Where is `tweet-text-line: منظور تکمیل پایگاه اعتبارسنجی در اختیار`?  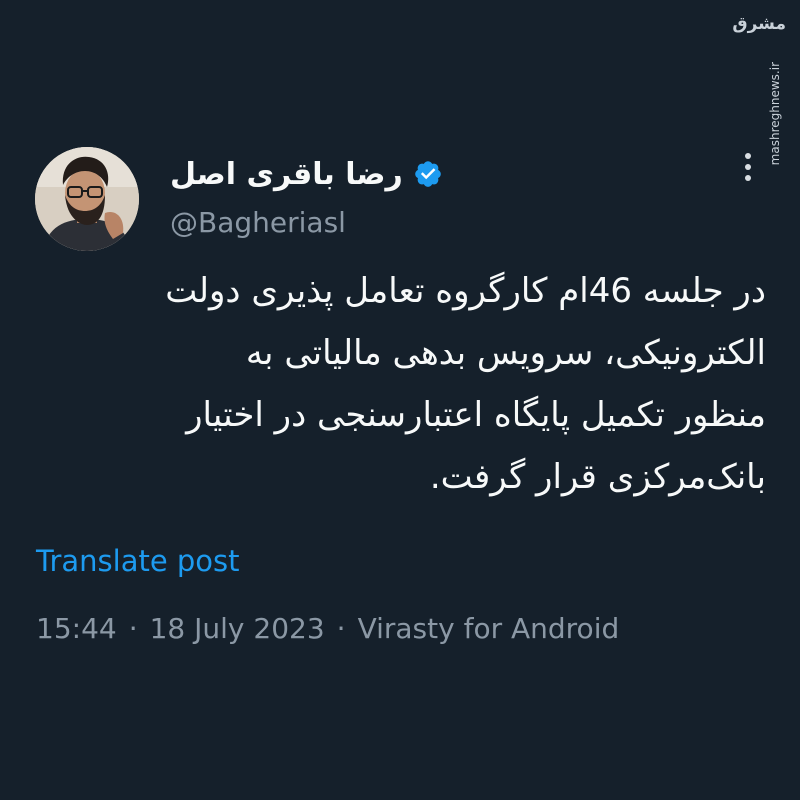 tweet-text-line: منظور تکمیل پایگاه اعتبارسنجی در اختیار is located at coordinates (476, 415).